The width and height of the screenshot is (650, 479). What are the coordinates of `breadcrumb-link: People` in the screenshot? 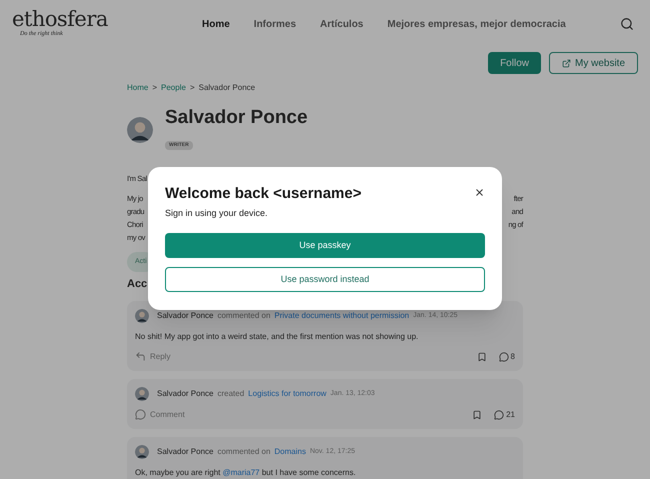 It's located at (173, 88).